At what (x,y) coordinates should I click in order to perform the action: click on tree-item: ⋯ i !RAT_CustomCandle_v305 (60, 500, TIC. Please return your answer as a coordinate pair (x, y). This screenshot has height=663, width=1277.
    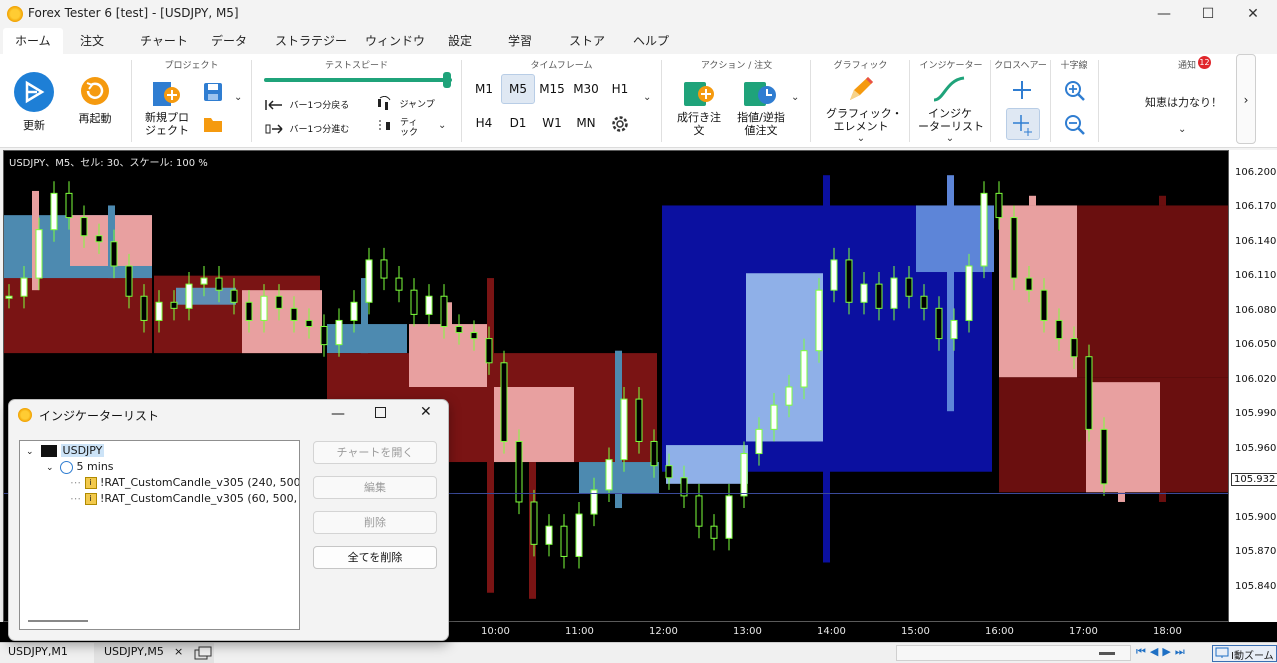
    Looking at the image, I should click on (184, 499).